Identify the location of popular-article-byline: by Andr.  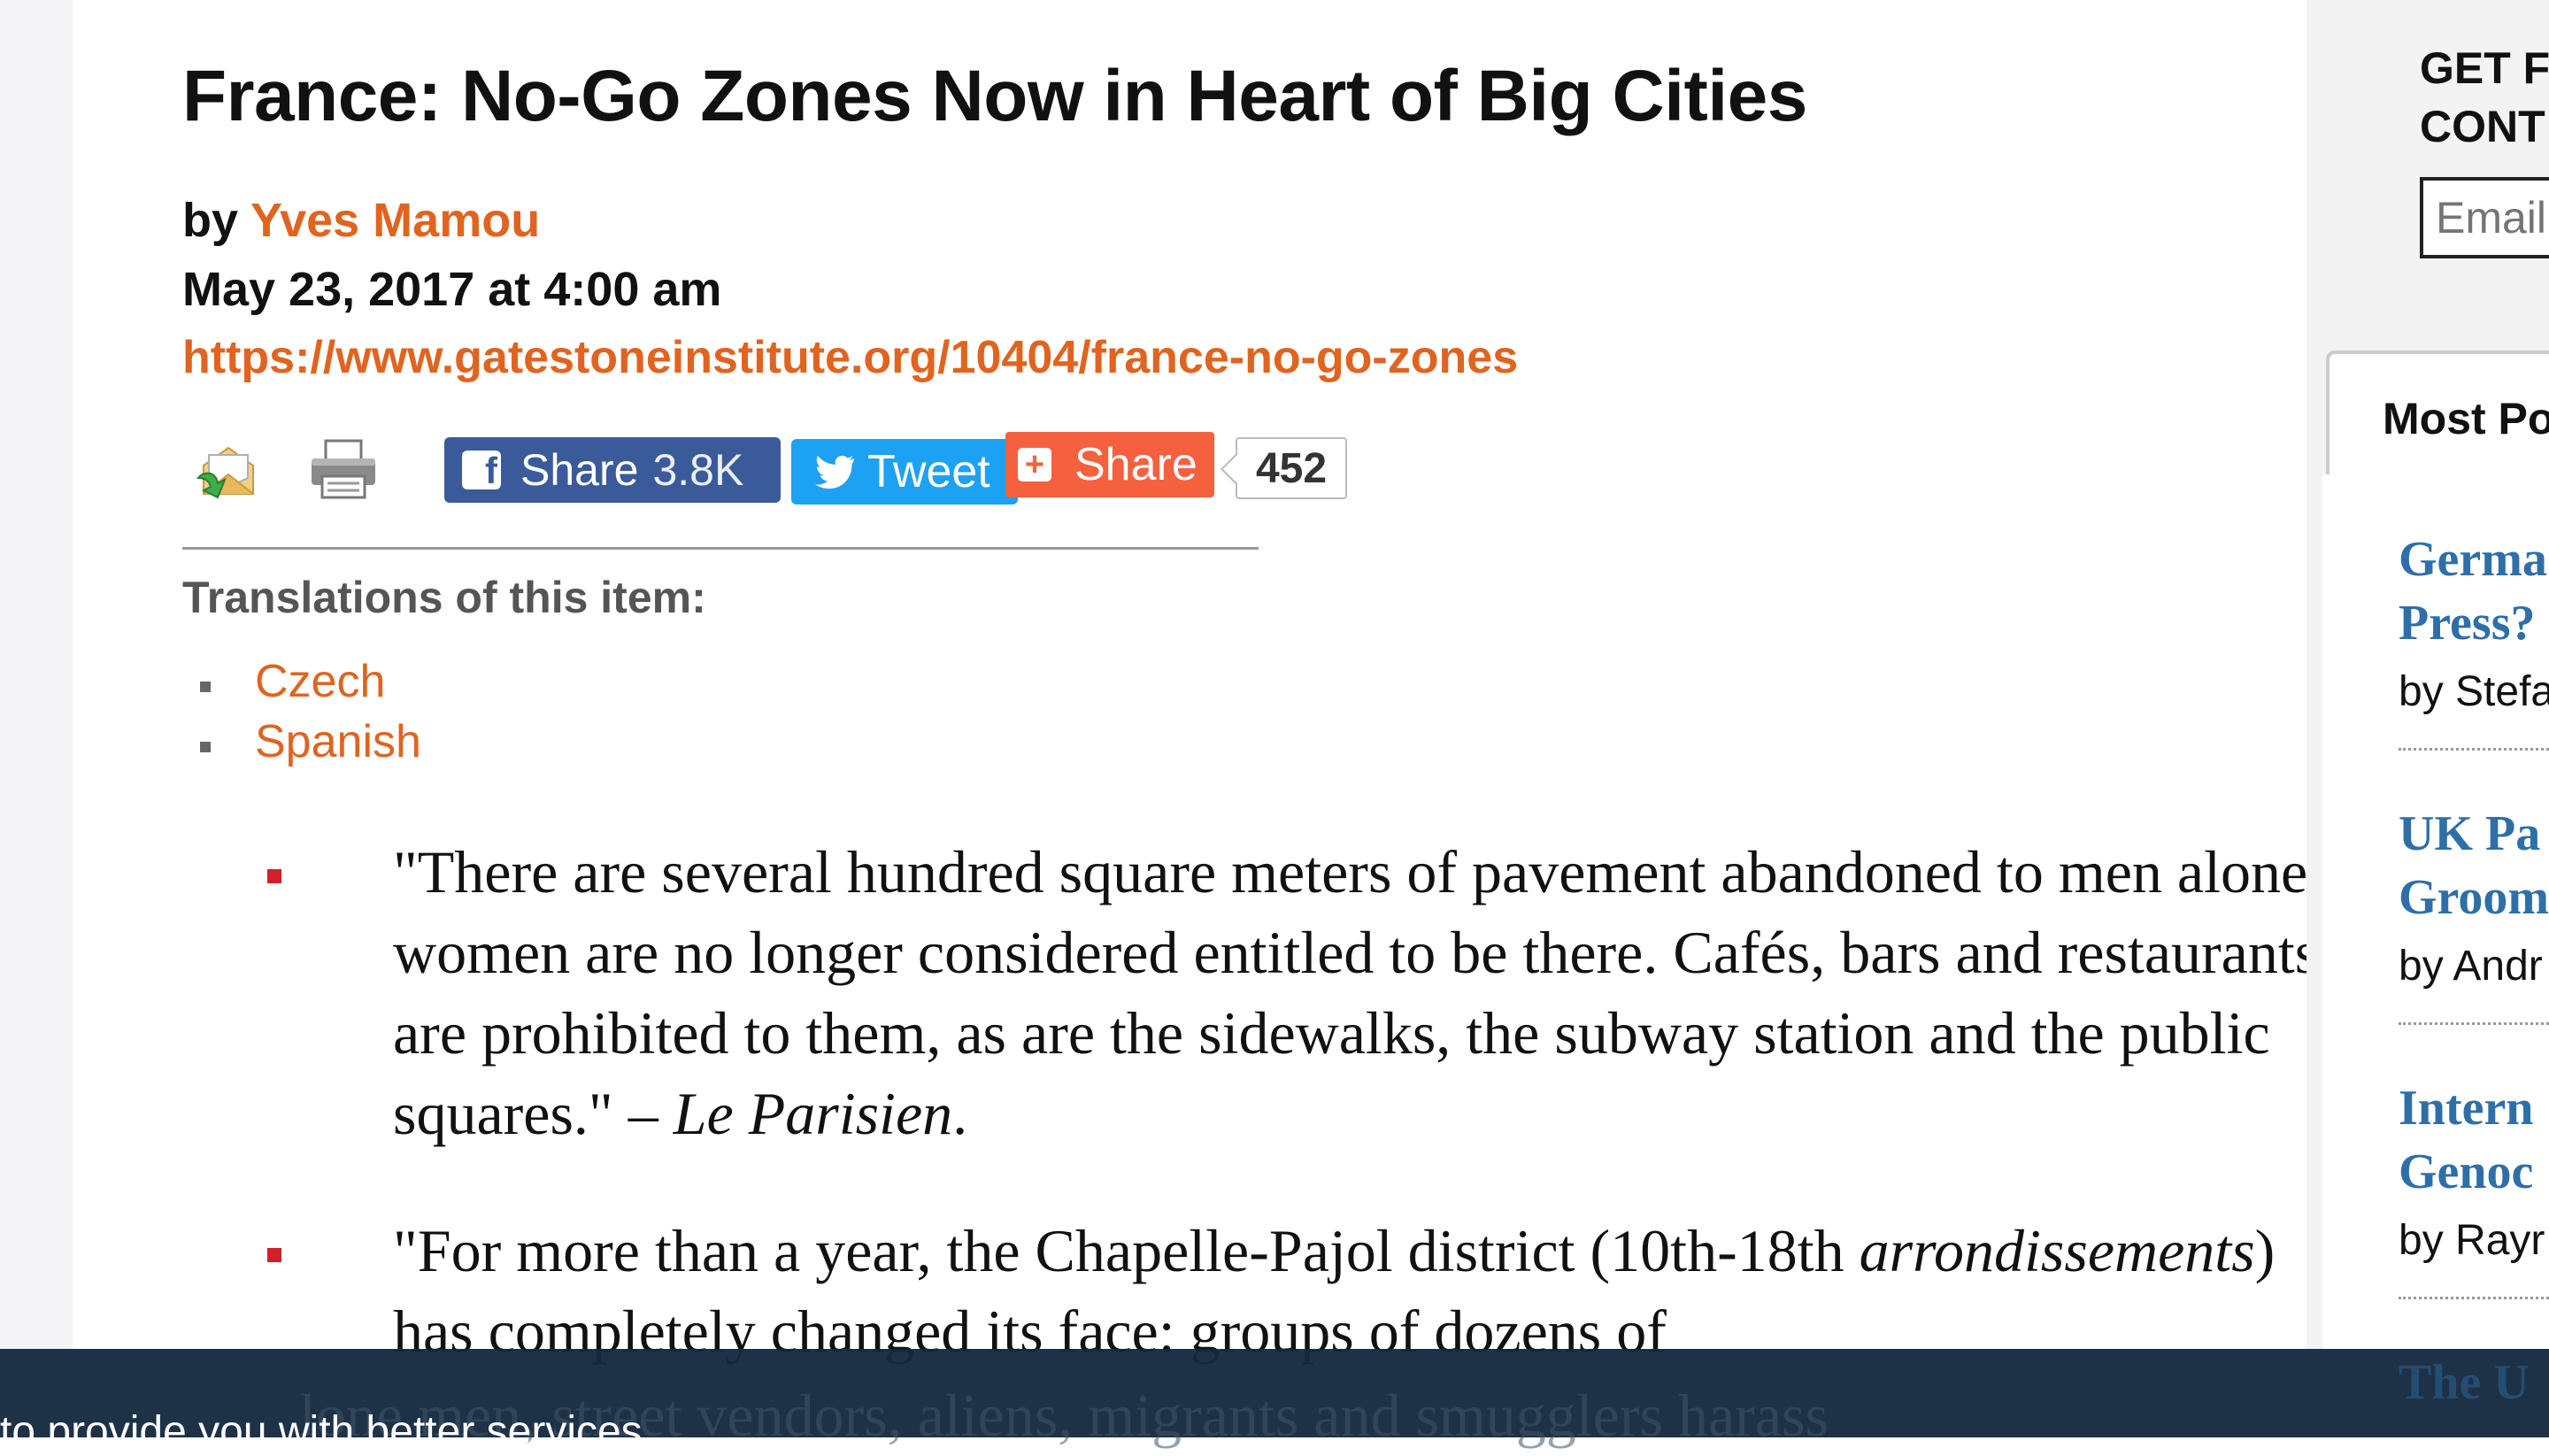
(2471, 966).